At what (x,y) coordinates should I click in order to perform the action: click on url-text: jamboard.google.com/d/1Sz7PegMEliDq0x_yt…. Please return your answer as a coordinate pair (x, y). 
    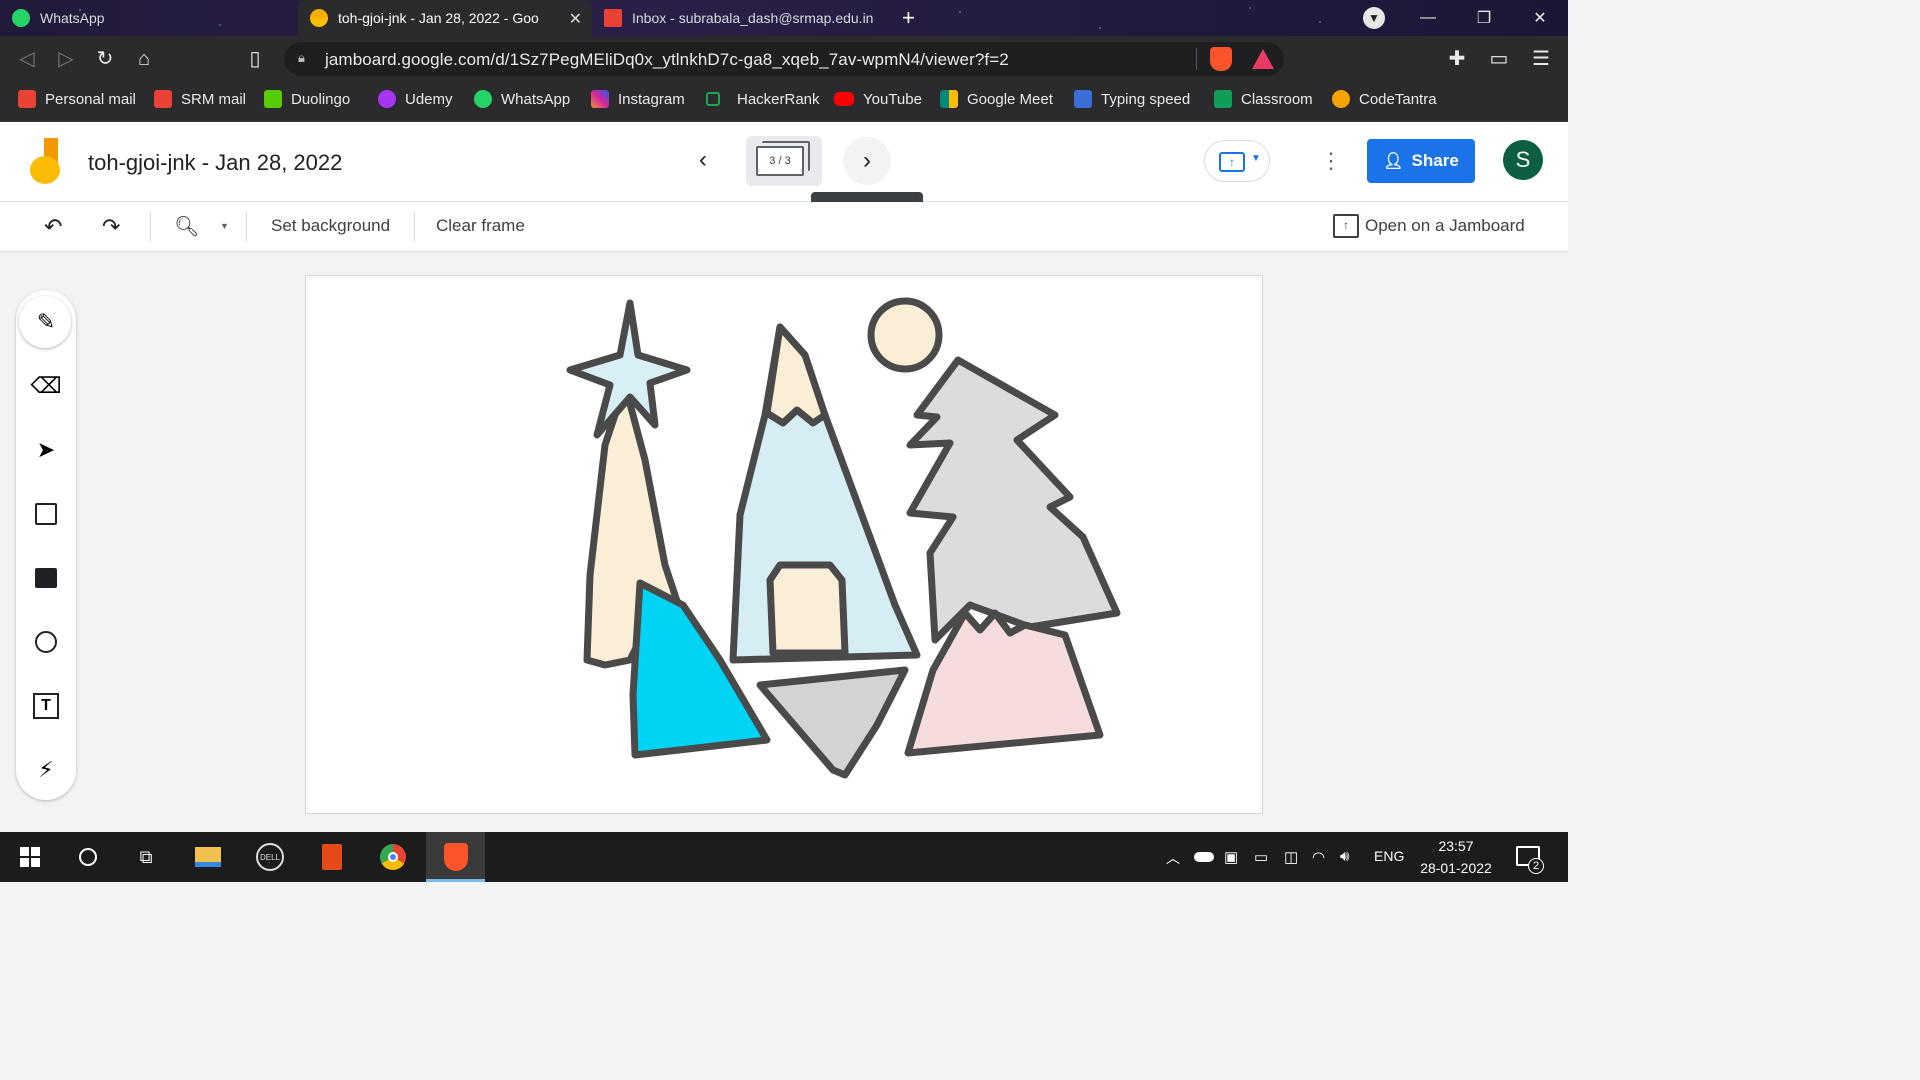
    Looking at the image, I should click on (667, 60).